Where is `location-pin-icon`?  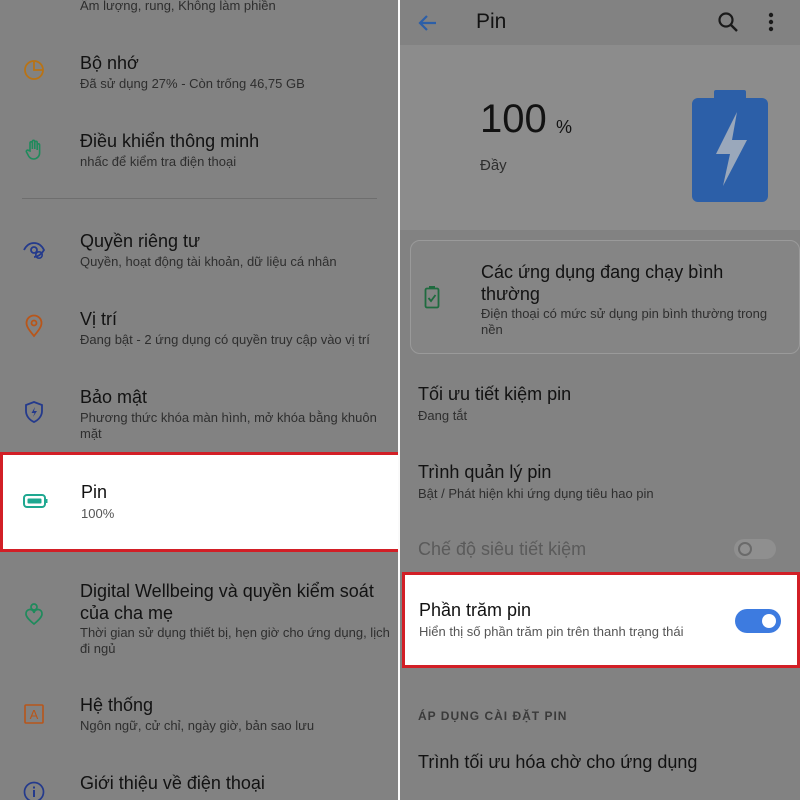 location-pin-icon is located at coordinates (34, 326).